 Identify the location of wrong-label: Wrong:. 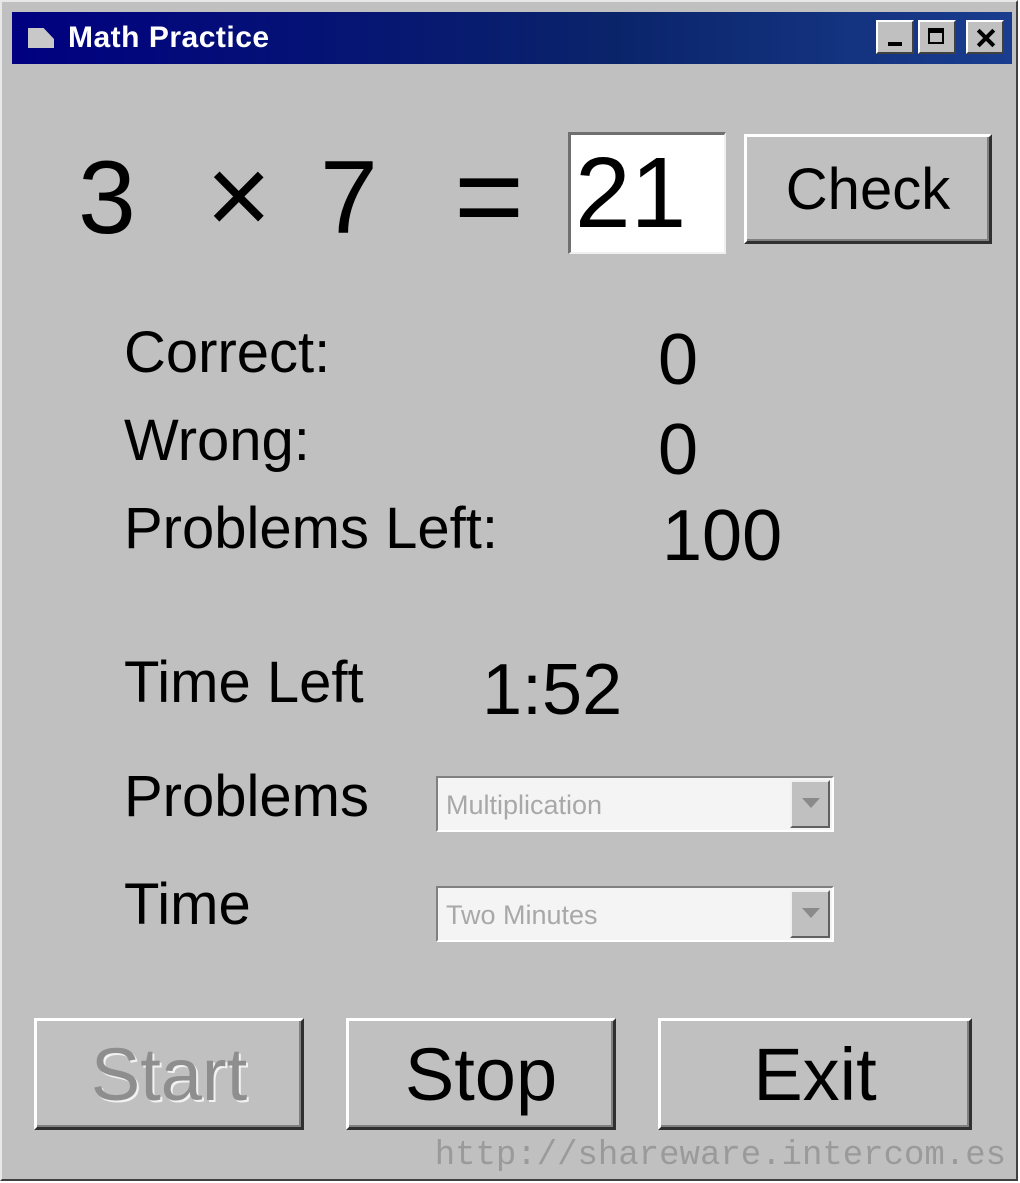
(217, 440).